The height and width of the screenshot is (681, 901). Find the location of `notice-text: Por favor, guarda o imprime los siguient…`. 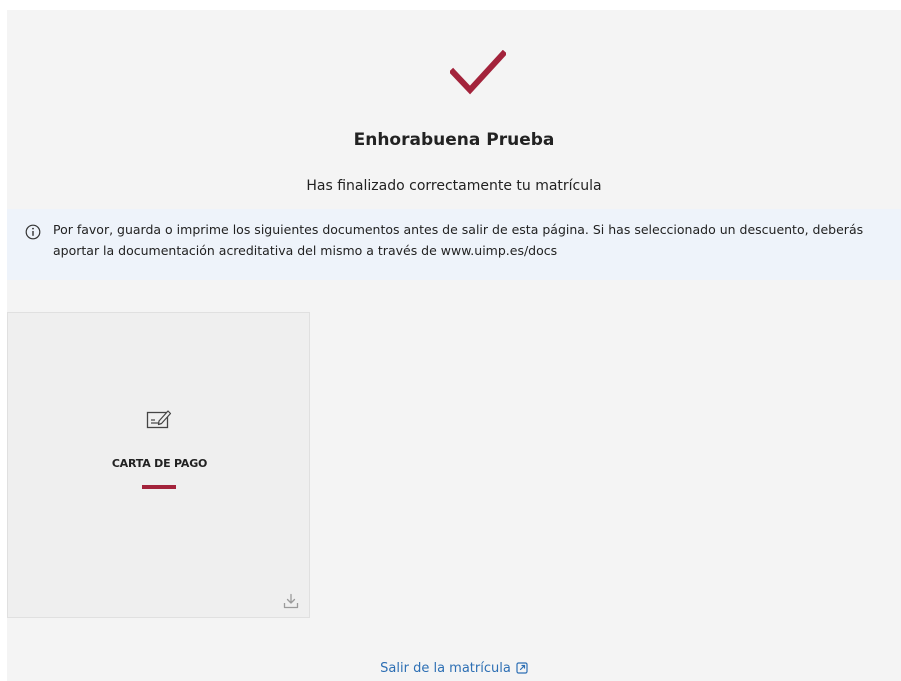

notice-text: Por favor, guarda o imprime los siguient… is located at coordinates (458, 240).